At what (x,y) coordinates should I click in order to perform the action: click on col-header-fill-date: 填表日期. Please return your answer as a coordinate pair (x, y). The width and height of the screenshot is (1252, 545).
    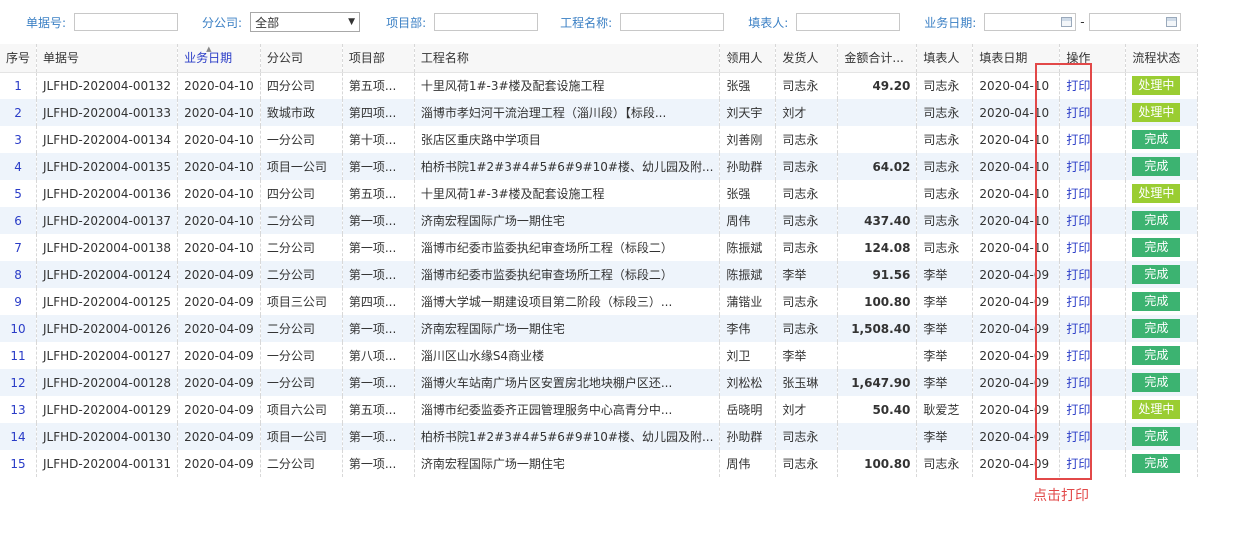
    Looking at the image, I should click on (1016, 58).